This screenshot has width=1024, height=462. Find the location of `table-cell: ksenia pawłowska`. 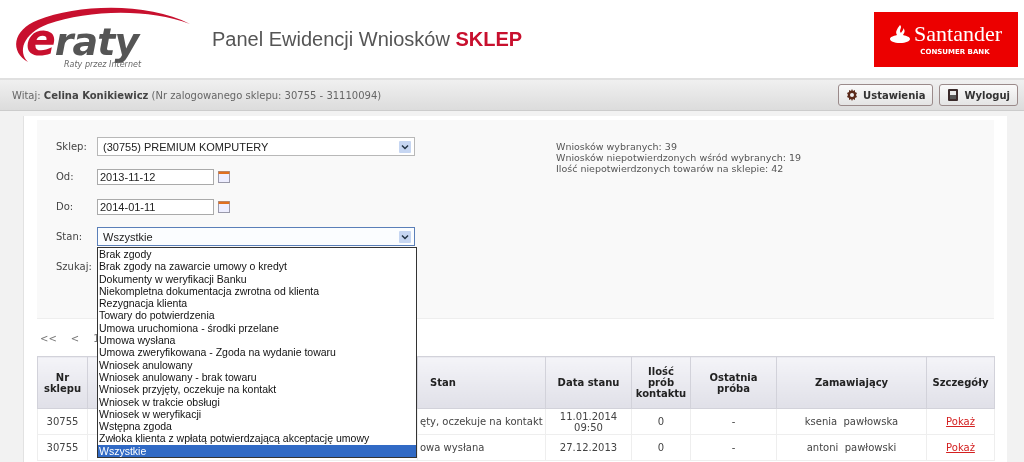

table-cell: ksenia pawłowska is located at coordinates (851, 421).